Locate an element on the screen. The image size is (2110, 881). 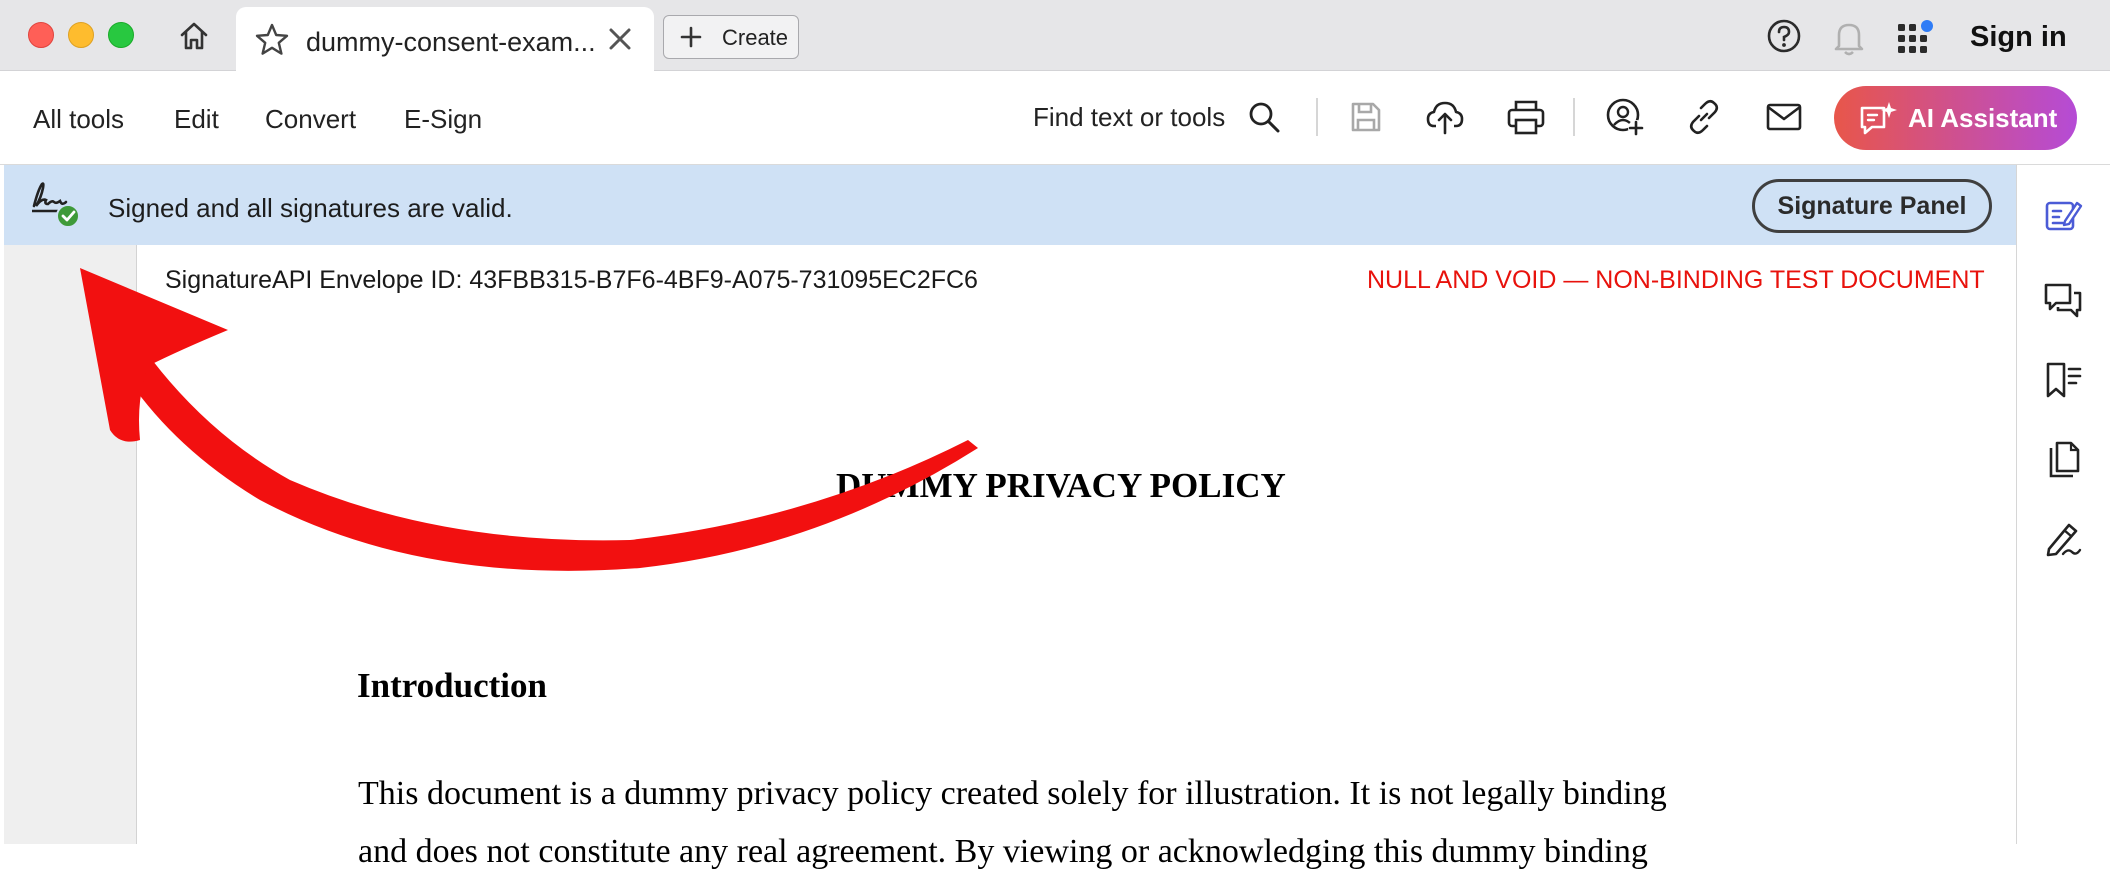
bookmark-icon is located at coordinates (2064, 380).